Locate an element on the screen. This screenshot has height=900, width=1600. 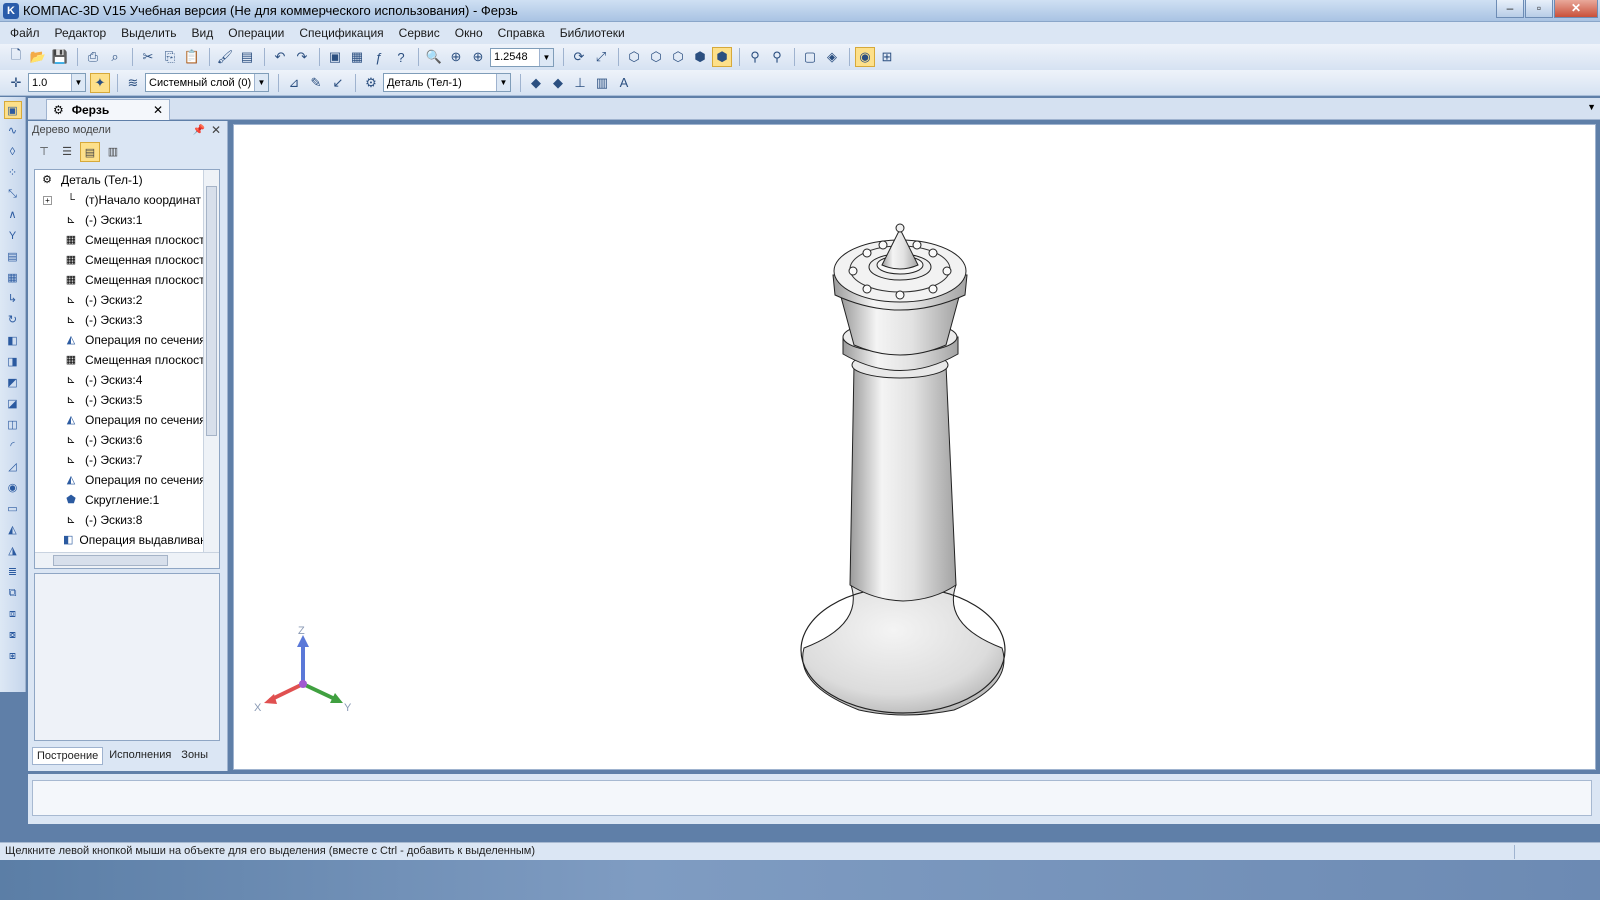
tree-item: ⬟ Скругление:1 is located at coordinates (127, 500).